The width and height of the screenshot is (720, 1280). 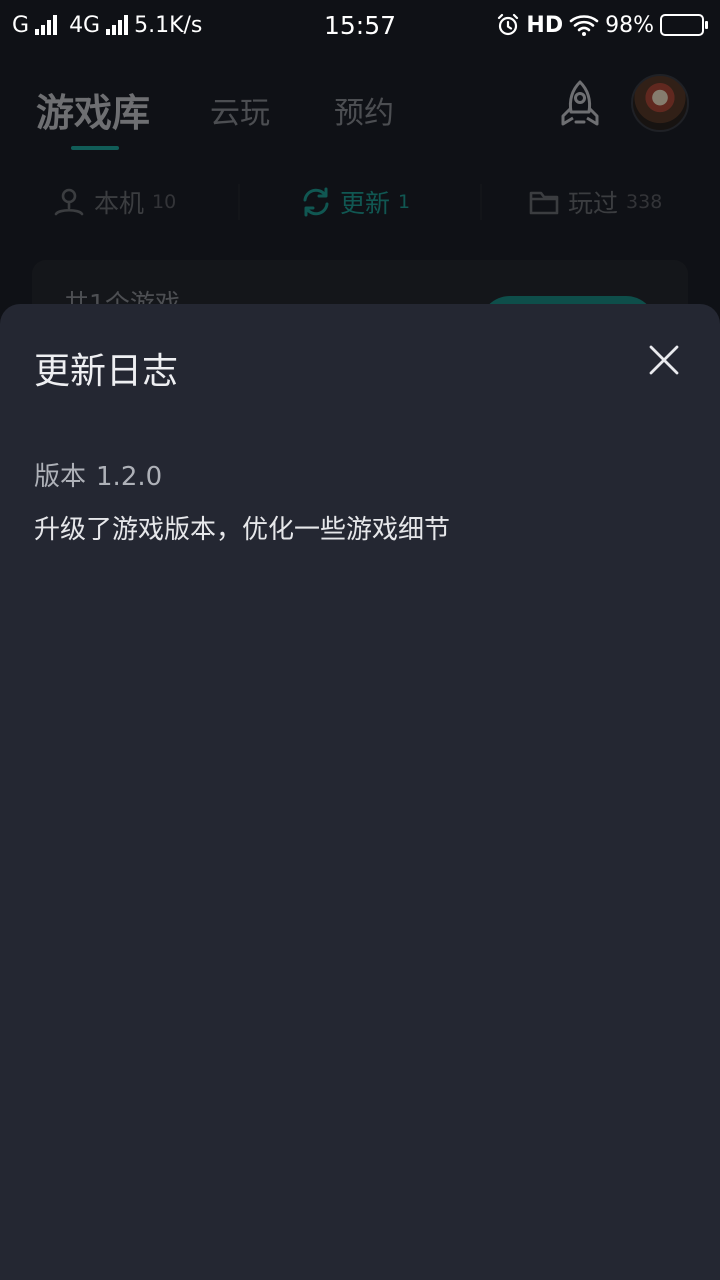 I want to click on signal-icon, so click(x=46, y=25).